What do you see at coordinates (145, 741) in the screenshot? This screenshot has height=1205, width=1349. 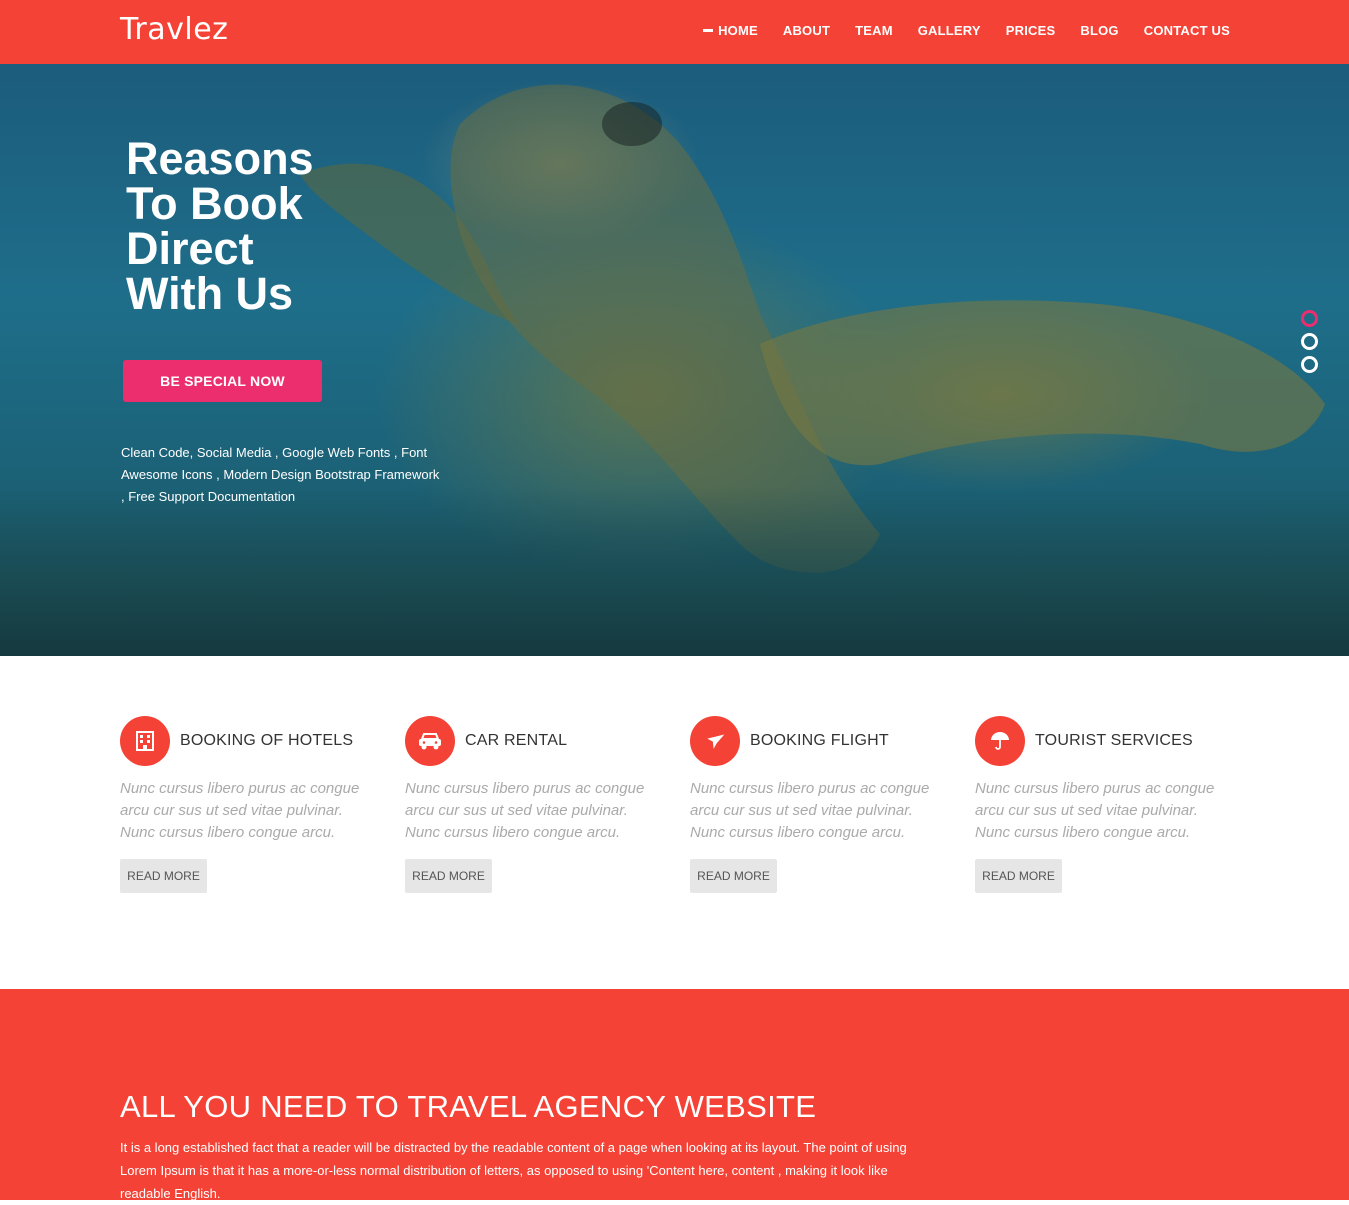 I see `hotel-icon` at bounding box center [145, 741].